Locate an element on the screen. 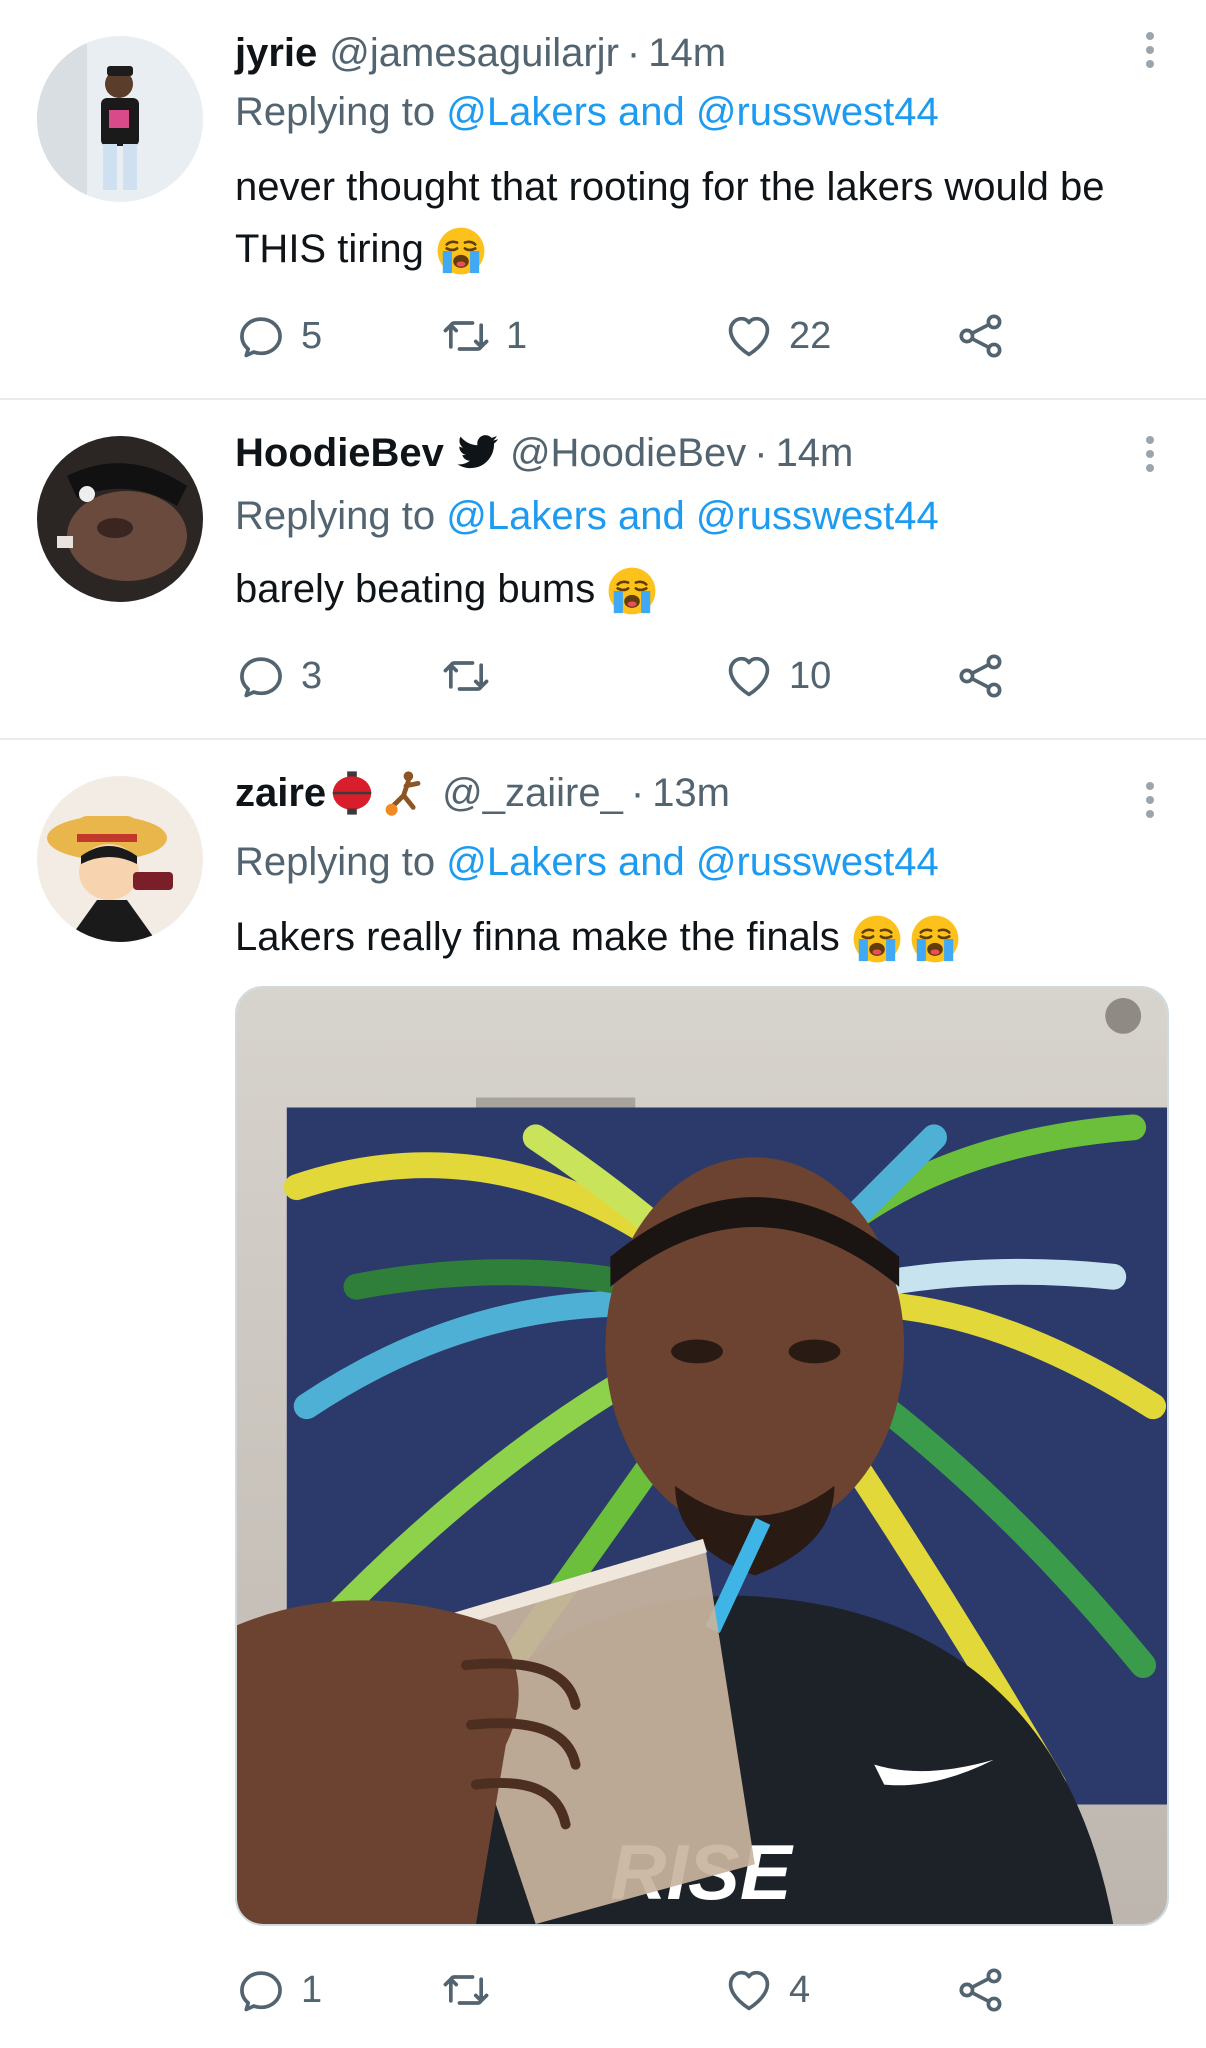 This screenshot has width=1206, height=2048. reply-count: 3 is located at coordinates (312, 675).